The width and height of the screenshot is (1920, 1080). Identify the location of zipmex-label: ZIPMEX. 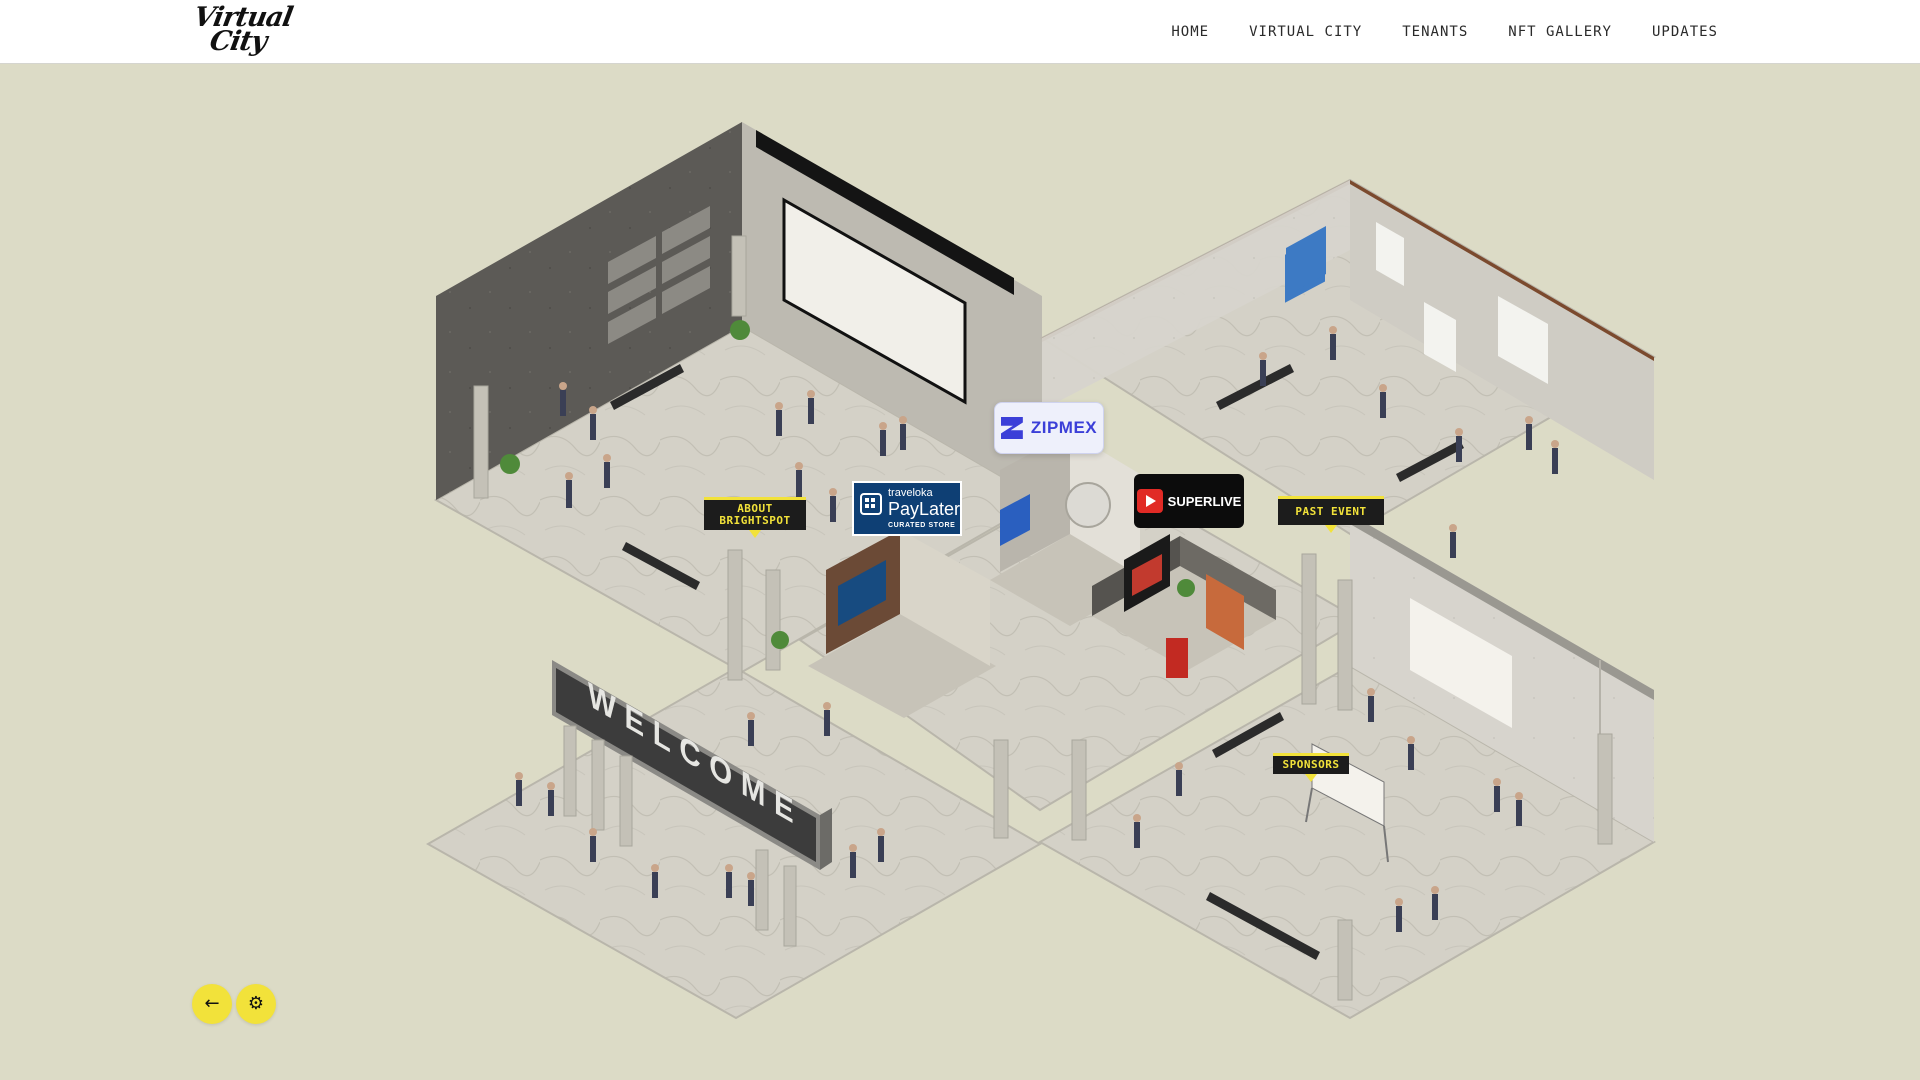
(1064, 427).